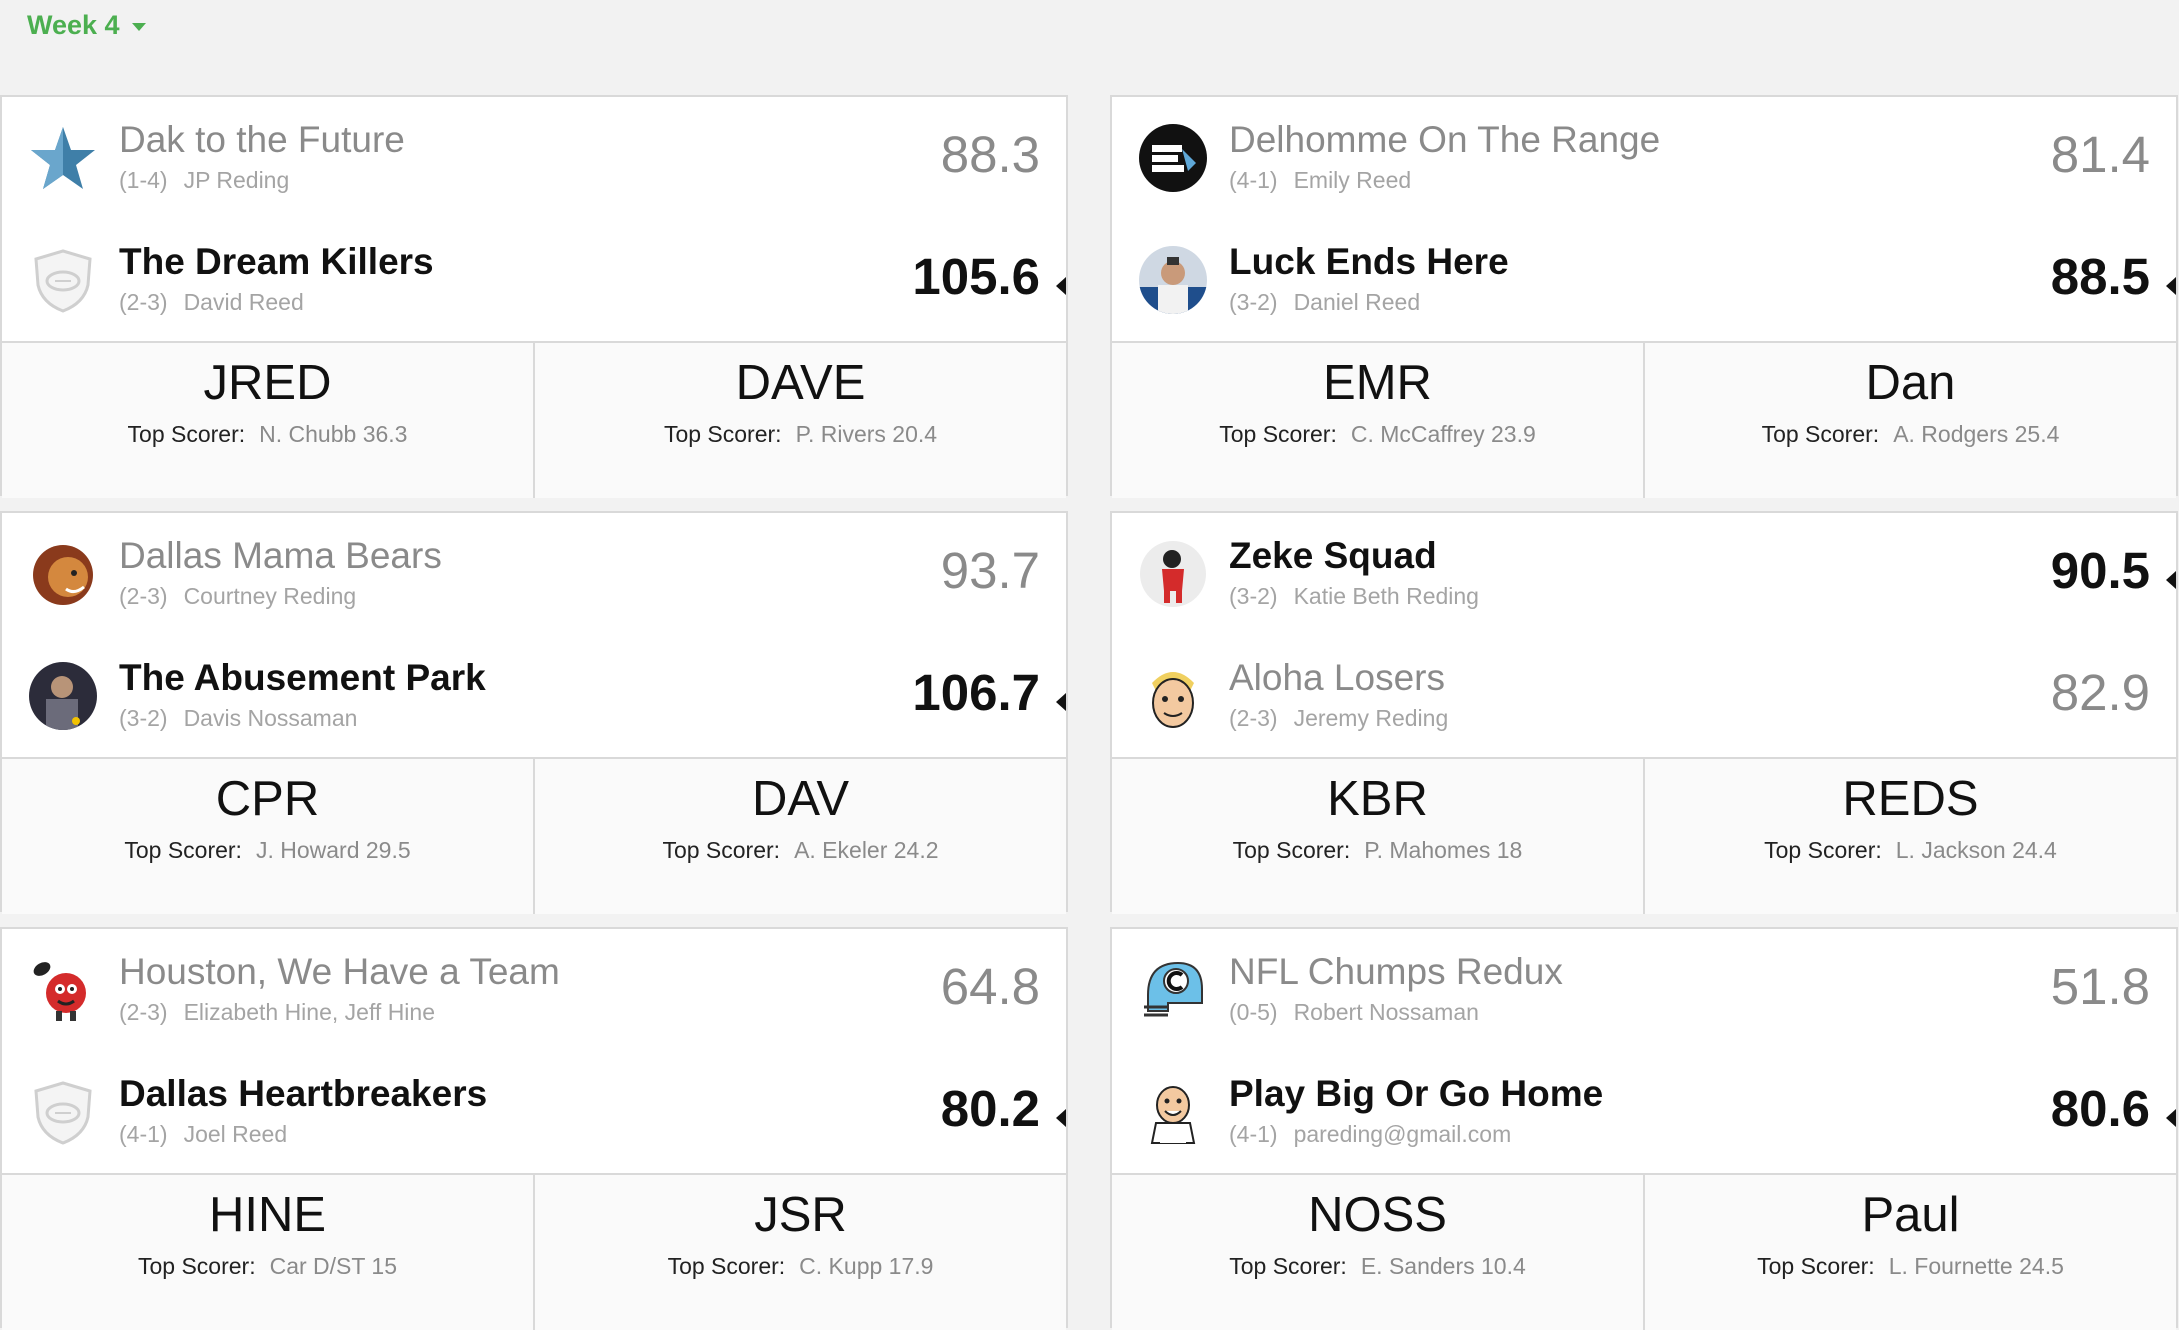 The image size is (2179, 1330). I want to click on team-record: (0-5), so click(1253, 1012).